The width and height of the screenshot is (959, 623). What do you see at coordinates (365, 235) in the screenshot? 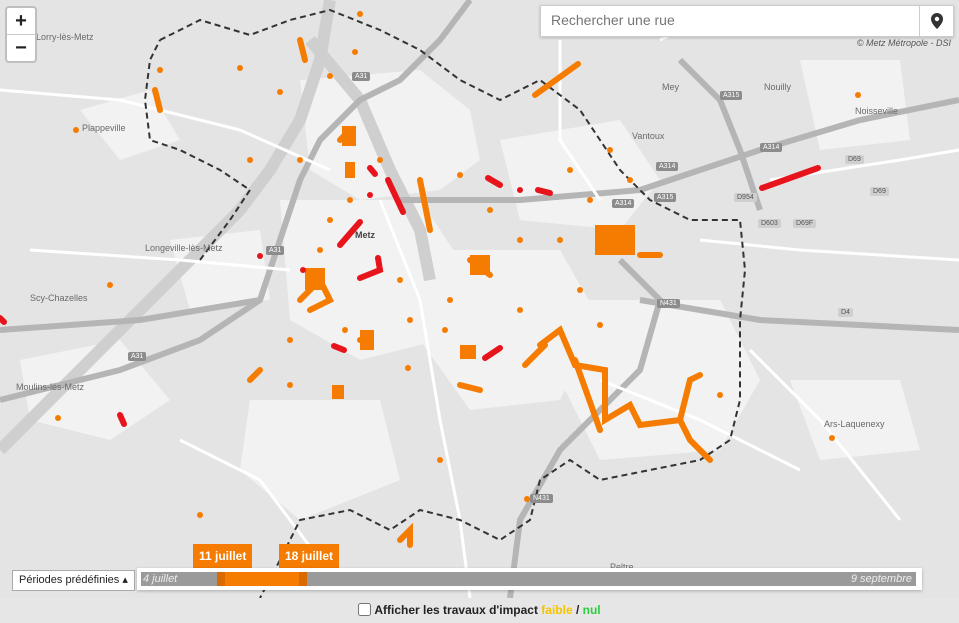
I see `place-label-city: Metz` at bounding box center [365, 235].